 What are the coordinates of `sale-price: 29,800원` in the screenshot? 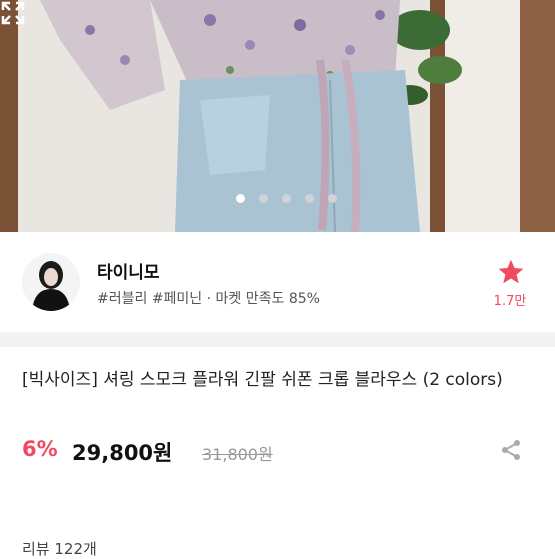 It's located at (122, 453).